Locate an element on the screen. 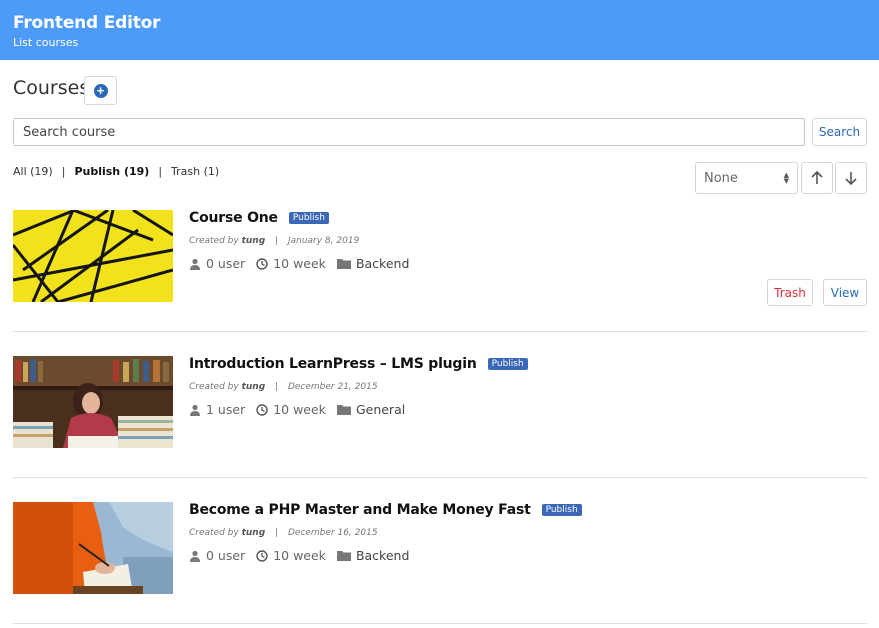 Image resolution: width=879 pixels, height=628 pixels. search-input is located at coordinates (409, 132).